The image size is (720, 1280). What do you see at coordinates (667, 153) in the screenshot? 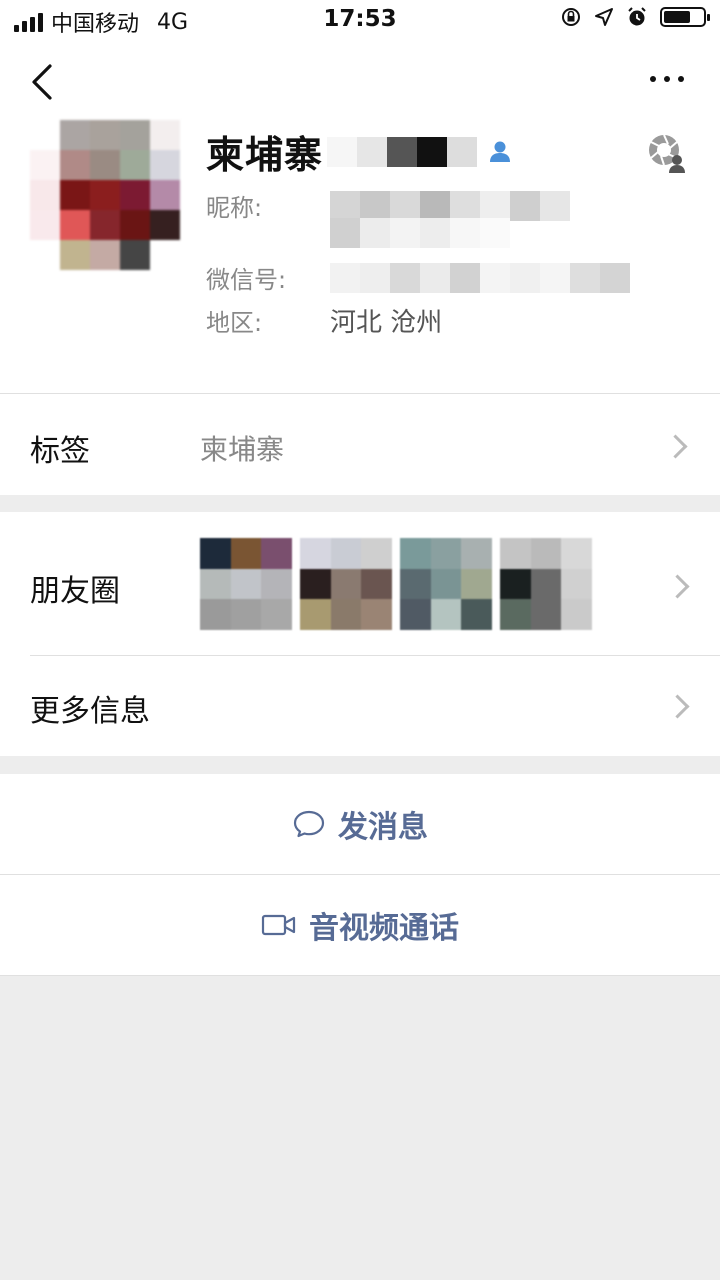
I see `moments-camera-icon` at bounding box center [667, 153].